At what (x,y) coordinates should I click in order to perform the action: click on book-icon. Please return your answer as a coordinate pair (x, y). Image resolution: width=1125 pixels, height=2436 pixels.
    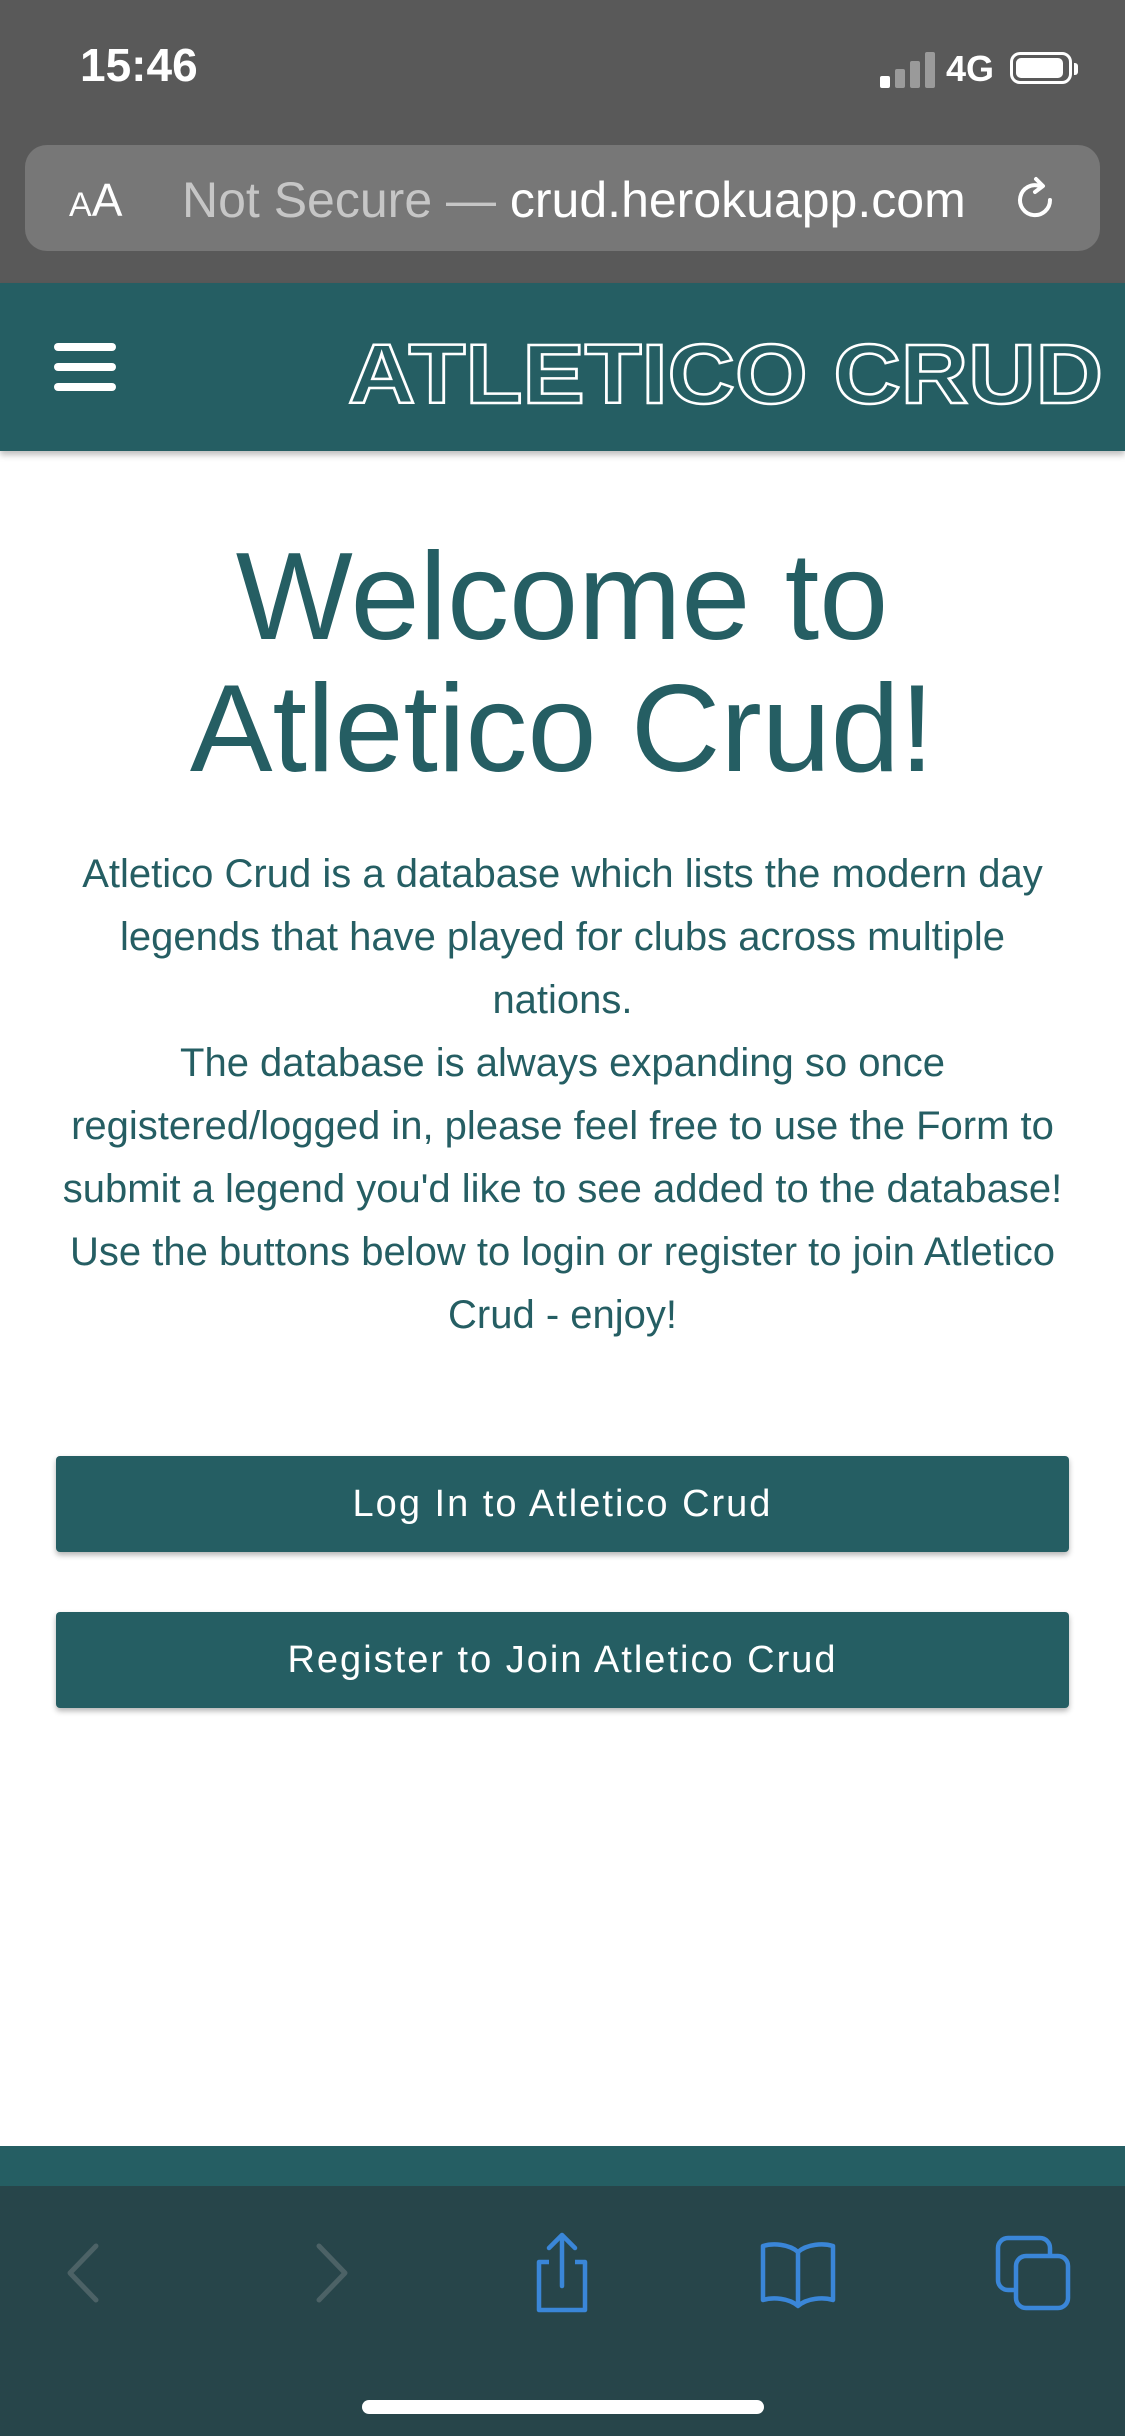
    Looking at the image, I should click on (798, 2273).